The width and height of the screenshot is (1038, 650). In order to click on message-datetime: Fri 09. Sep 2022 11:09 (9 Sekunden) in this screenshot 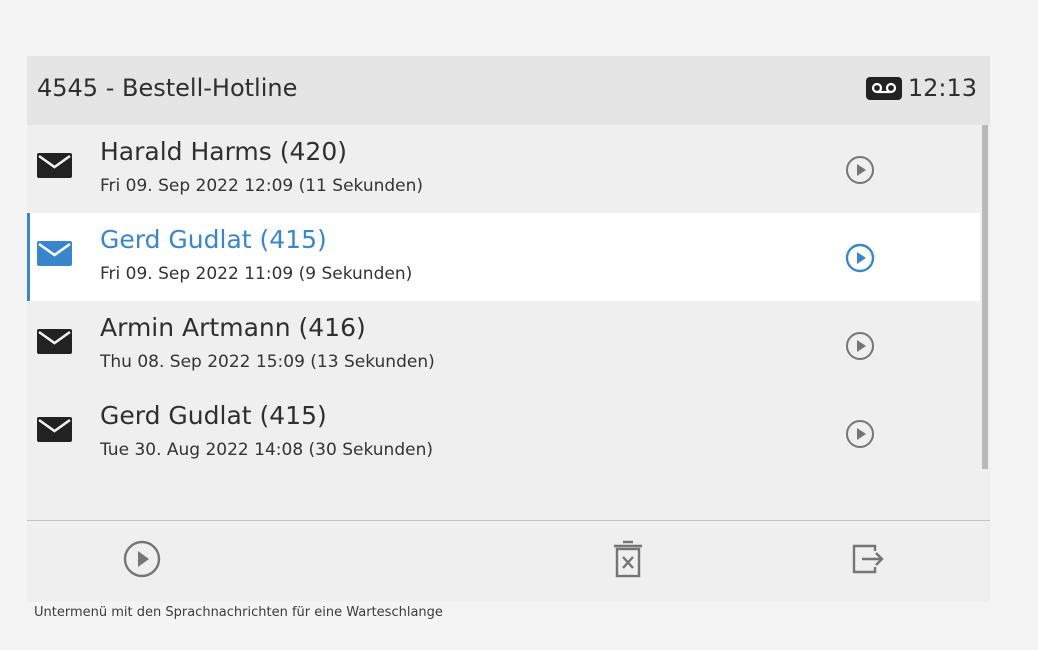, I will do `click(256, 274)`.